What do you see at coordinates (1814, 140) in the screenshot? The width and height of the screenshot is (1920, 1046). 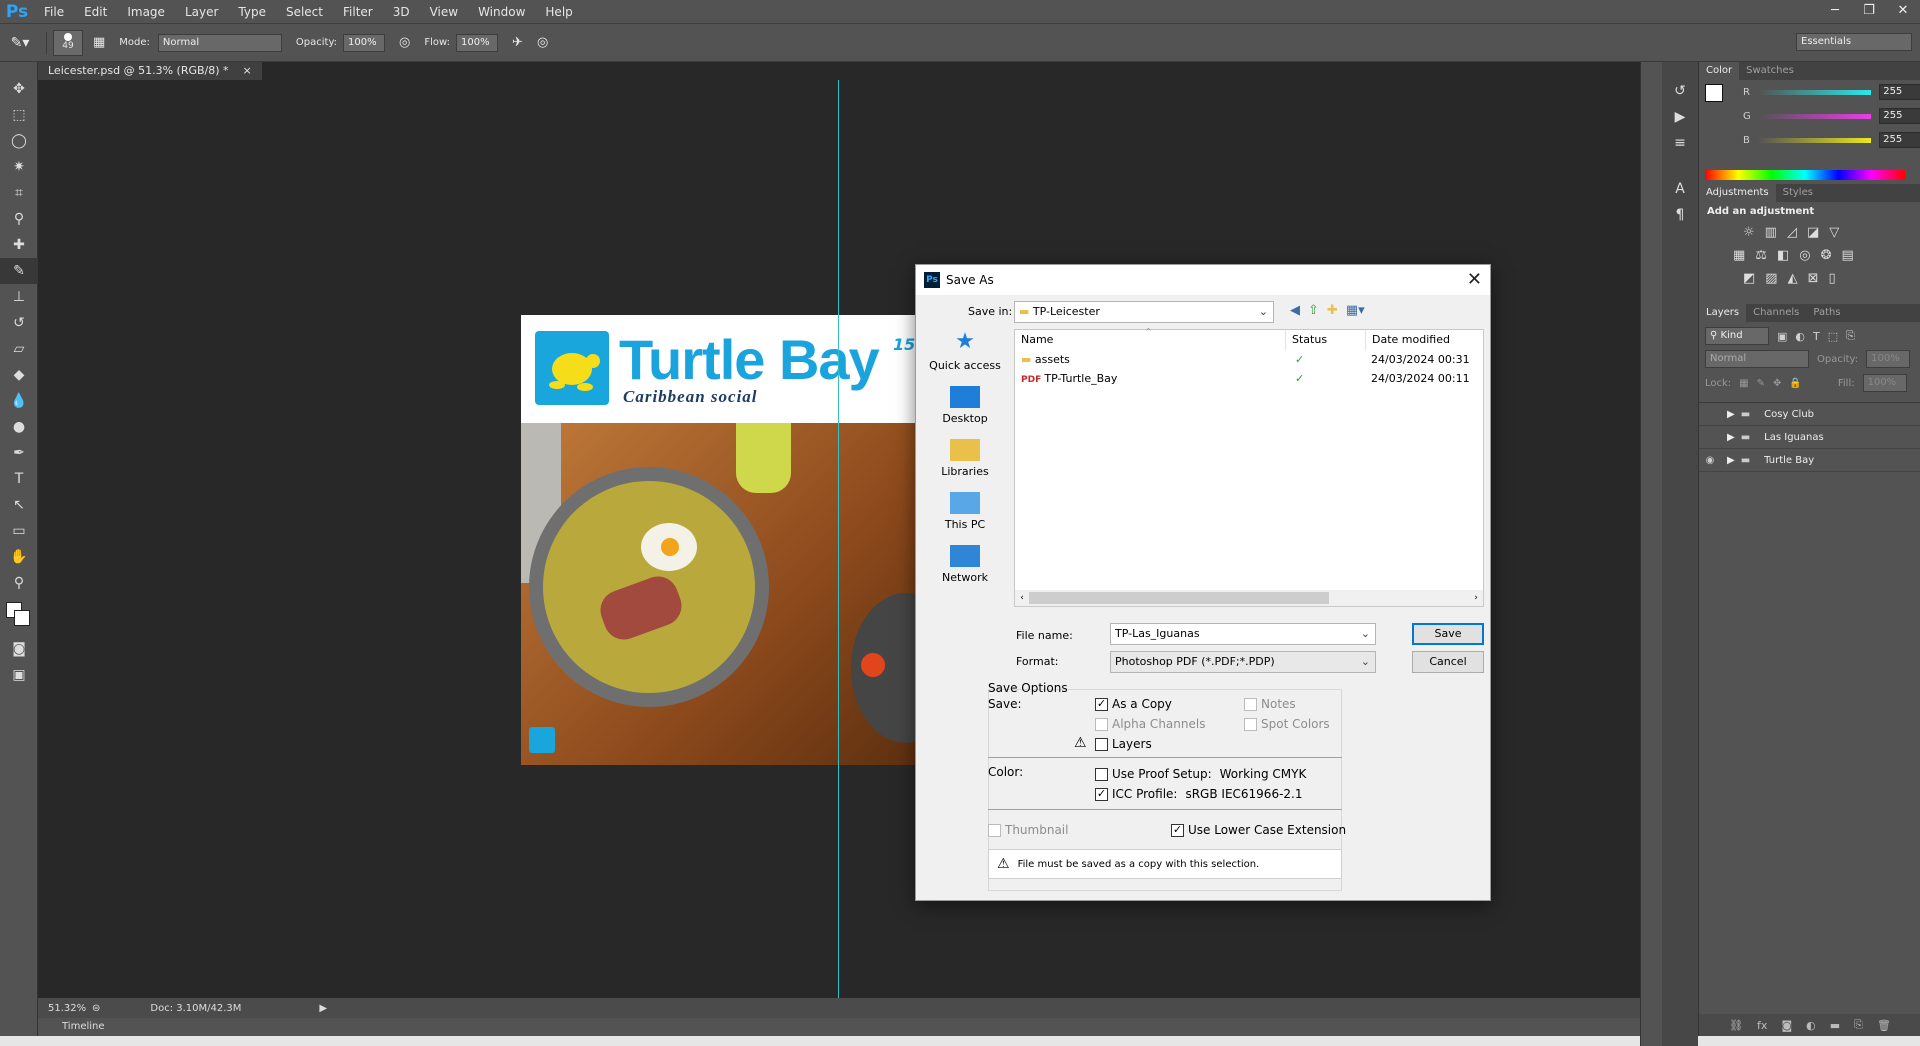 I see `channel-b-slider` at bounding box center [1814, 140].